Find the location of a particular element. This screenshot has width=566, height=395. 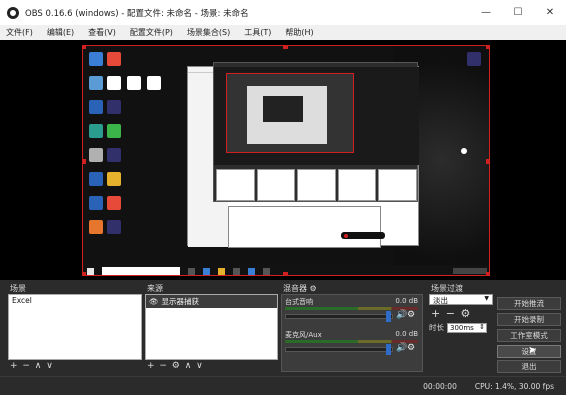

sources-header: 来源 is located at coordinates (155, 288).